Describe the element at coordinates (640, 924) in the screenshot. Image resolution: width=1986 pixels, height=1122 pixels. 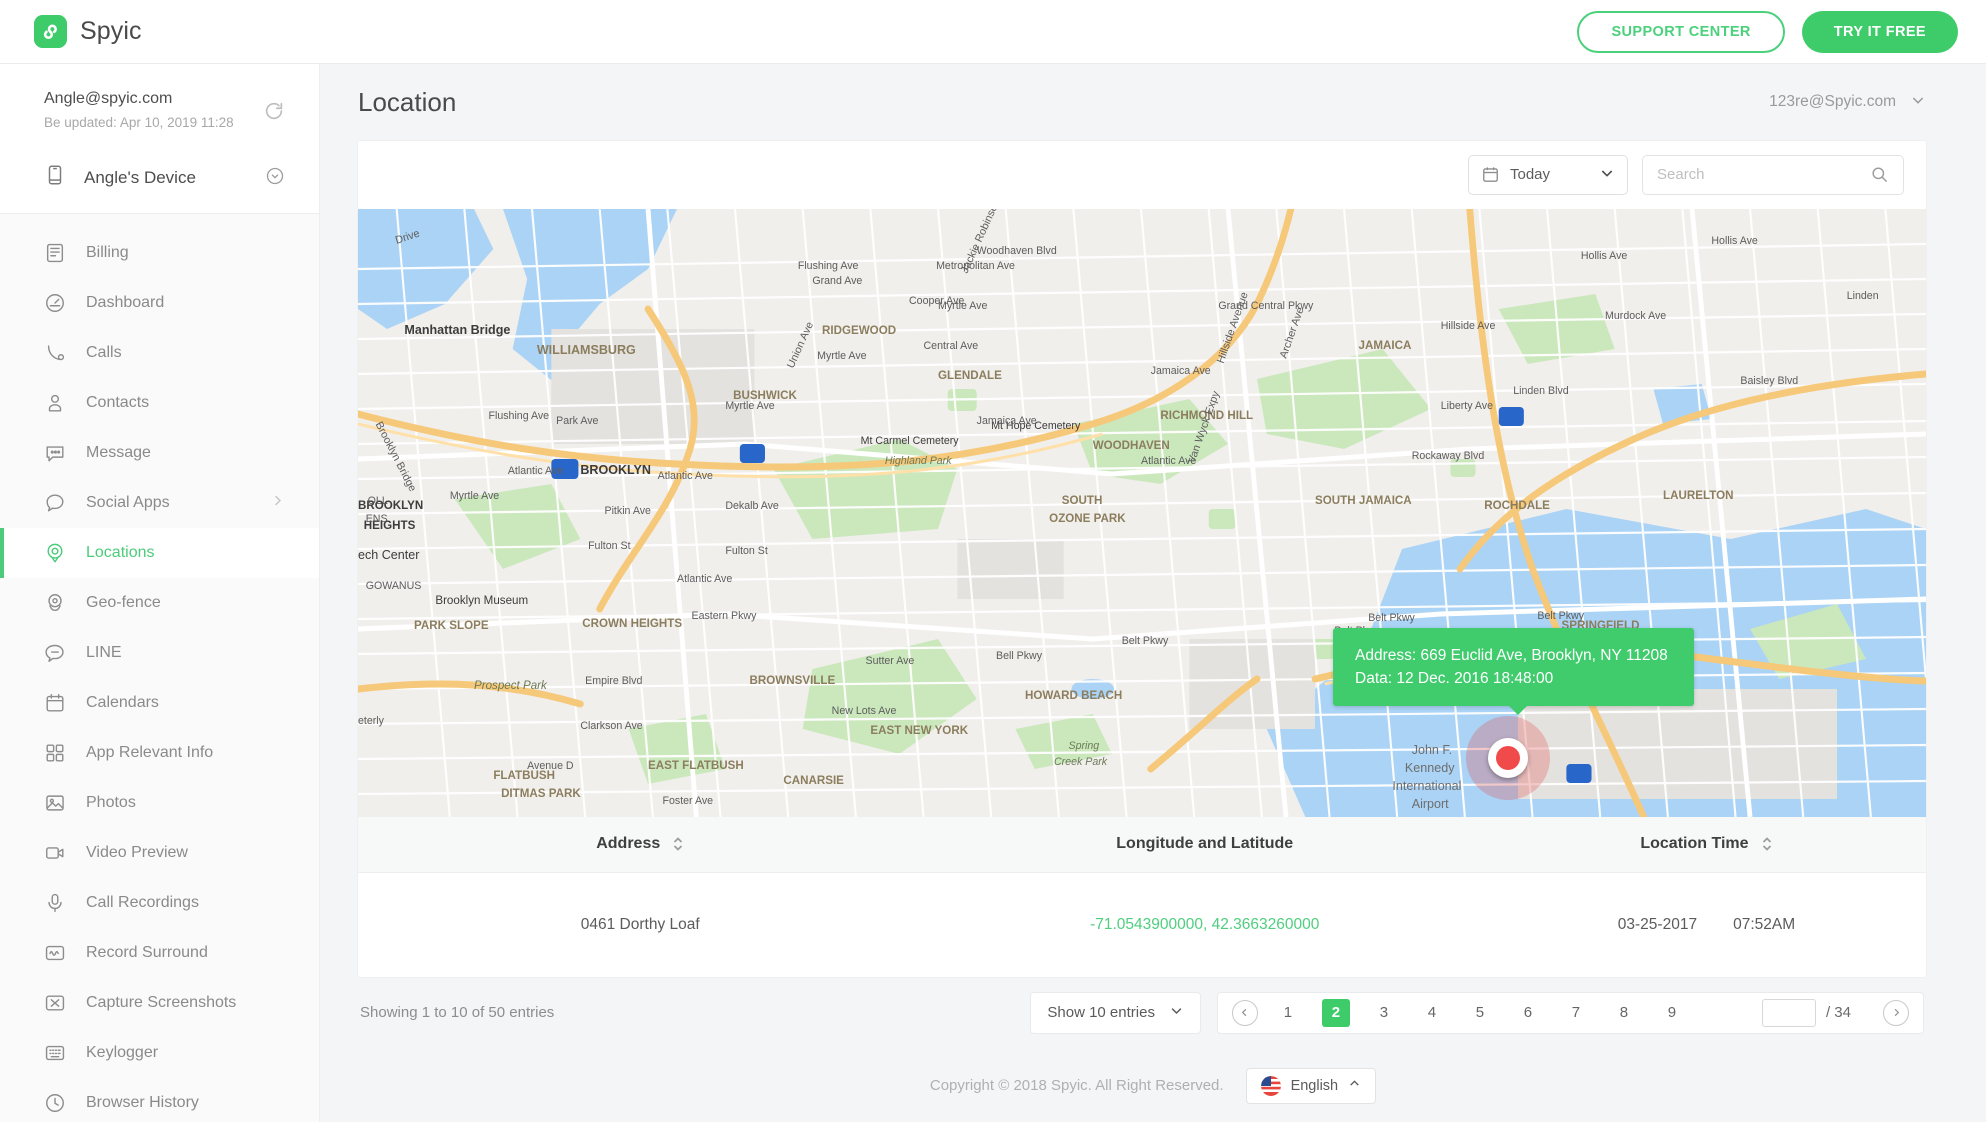
I see `cell-address: 0461 Dorthy Loaf` at that location.